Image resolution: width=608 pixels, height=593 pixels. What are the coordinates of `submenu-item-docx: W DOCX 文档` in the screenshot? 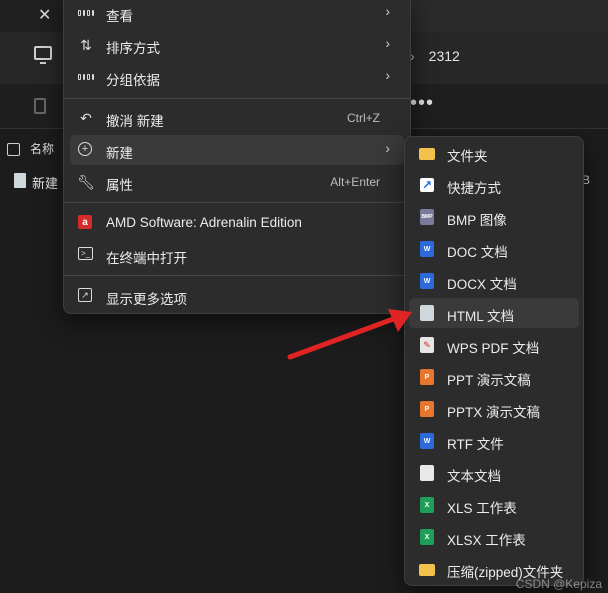 It's located at (494, 281).